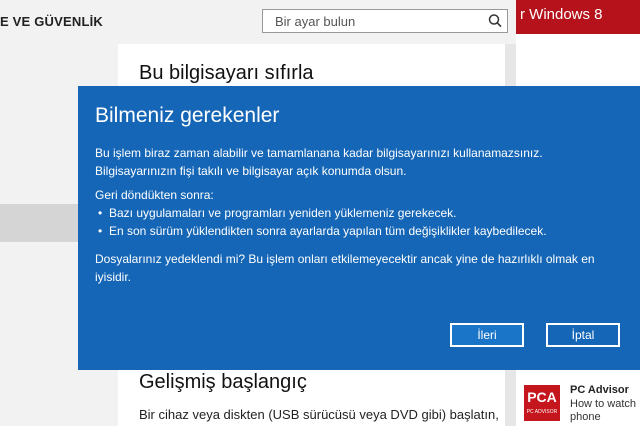  Describe the element at coordinates (487, 335) in the screenshot. I see `next-button: İleri` at that location.